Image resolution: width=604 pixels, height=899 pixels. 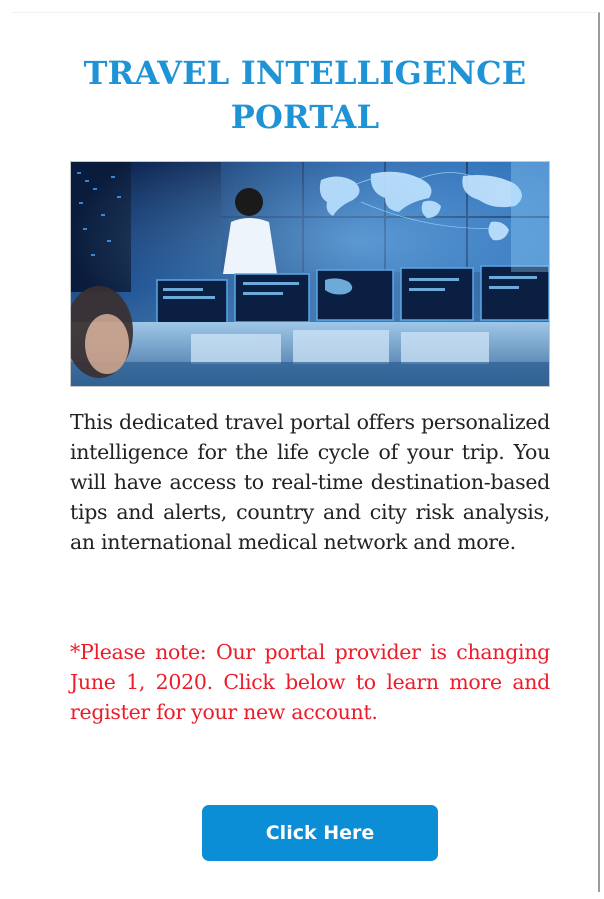 I want to click on click-here-button: Click Here, so click(x=320, y=833).